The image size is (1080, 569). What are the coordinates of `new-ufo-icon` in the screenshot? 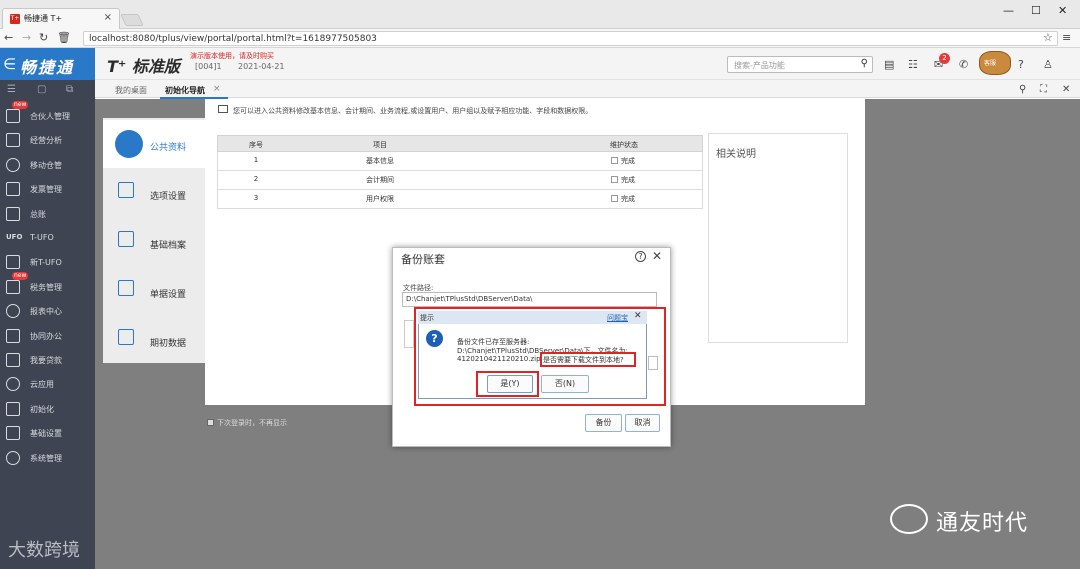 It's located at (13, 262).